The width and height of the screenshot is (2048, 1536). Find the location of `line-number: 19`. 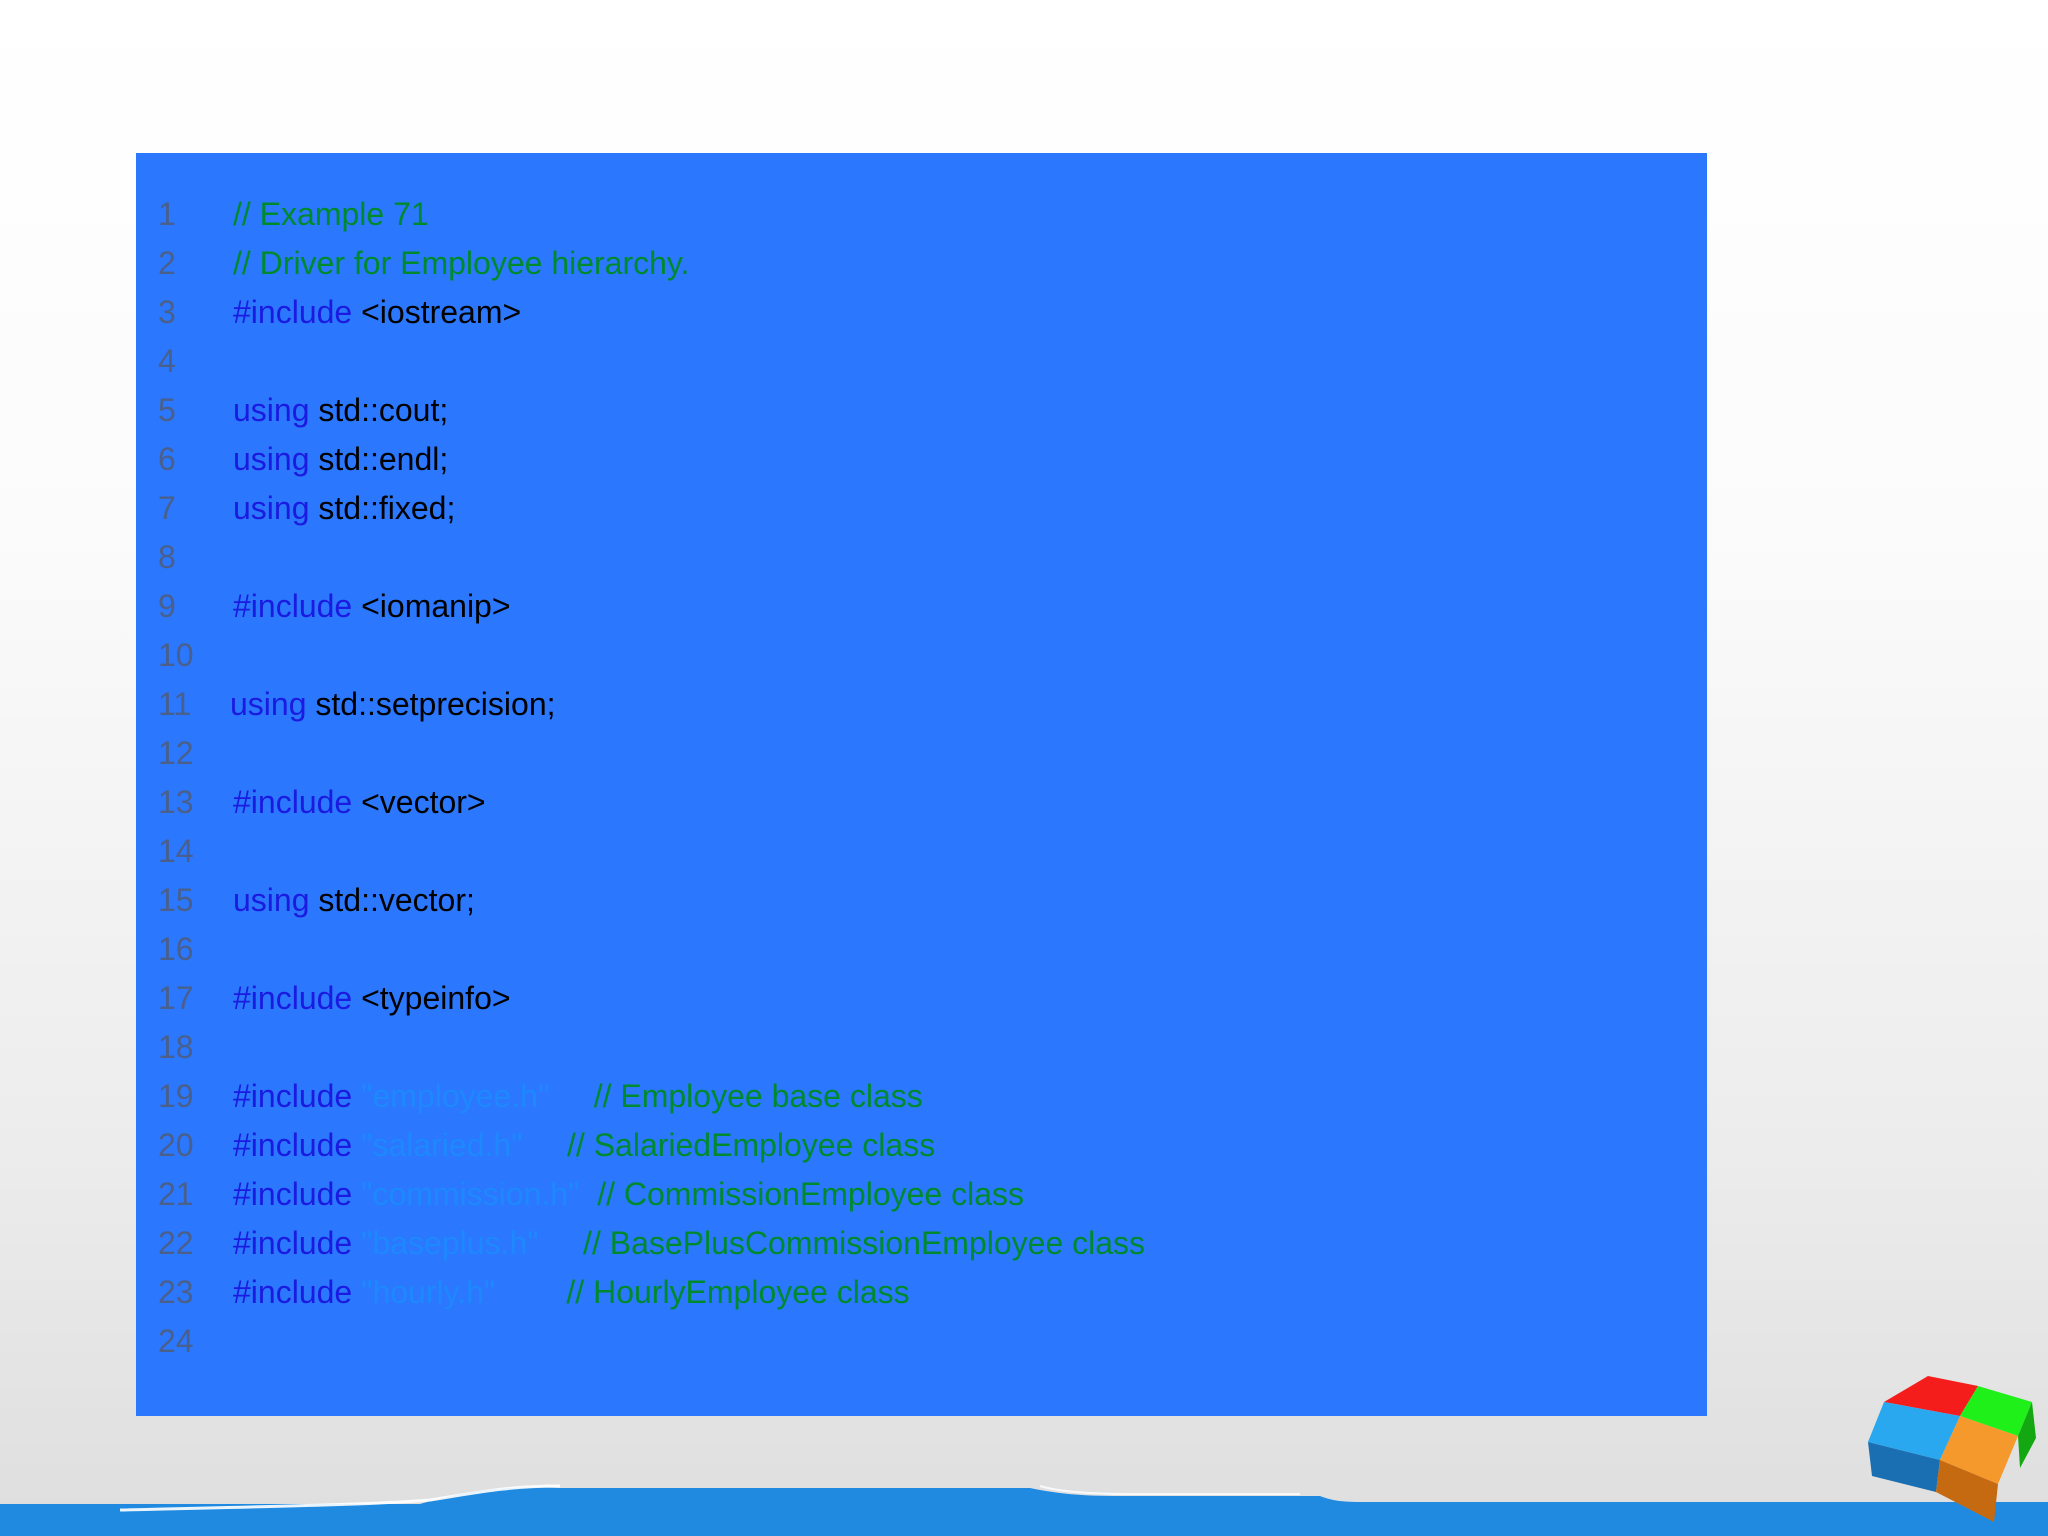

line-number: 19 is located at coordinates (176, 1096).